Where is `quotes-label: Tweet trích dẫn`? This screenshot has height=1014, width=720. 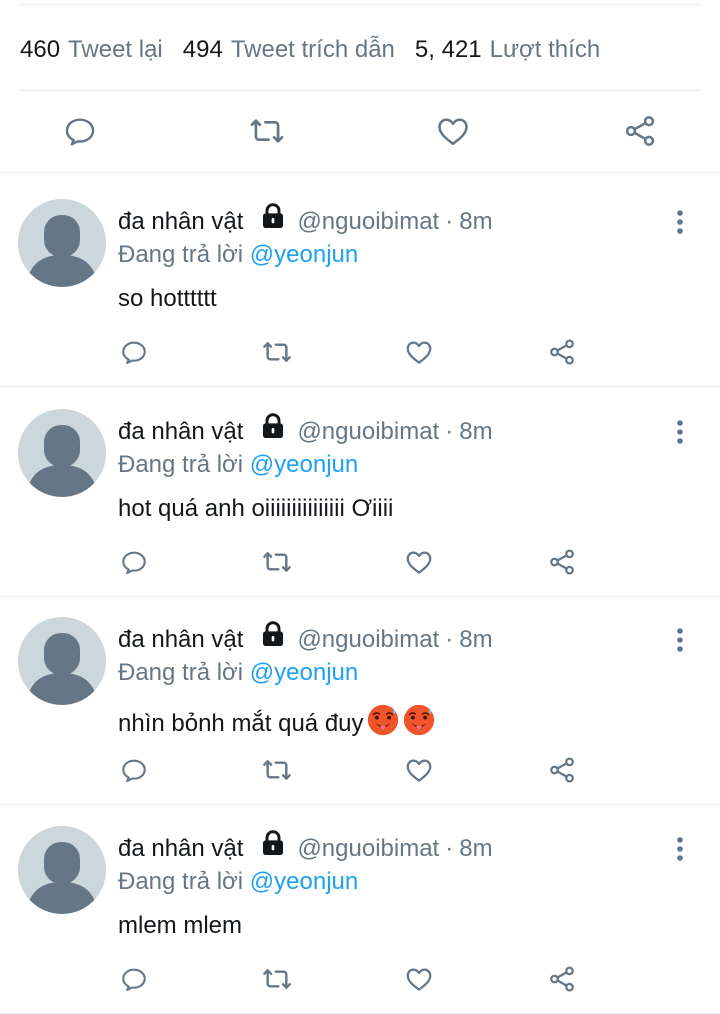 quotes-label: Tweet trích dẫn is located at coordinates (312, 49).